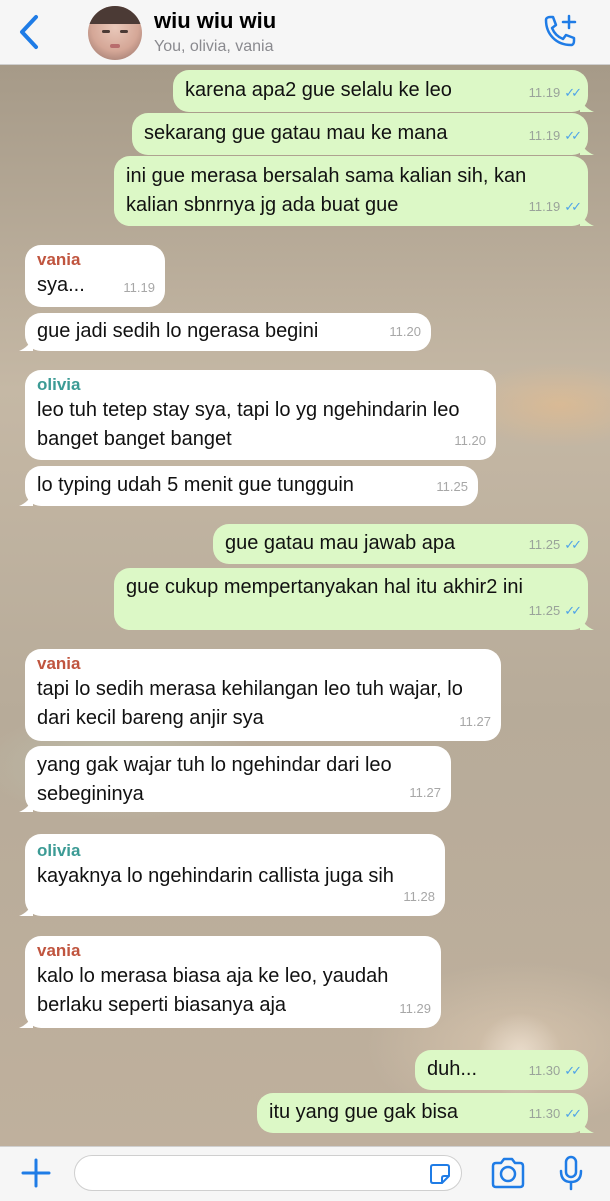 Image resolution: width=610 pixels, height=1201 pixels. I want to click on message-text: gue gatau mau jawab apa, so click(340, 543).